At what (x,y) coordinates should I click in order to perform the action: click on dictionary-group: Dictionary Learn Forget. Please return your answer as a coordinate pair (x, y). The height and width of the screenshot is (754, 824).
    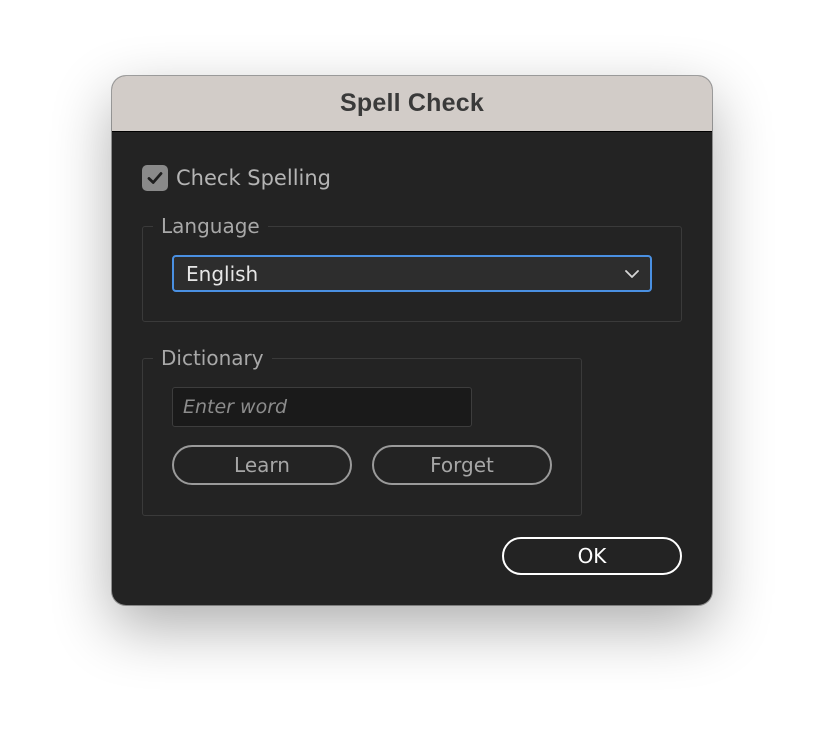
    Looking at the image, I should click on (362, 430).